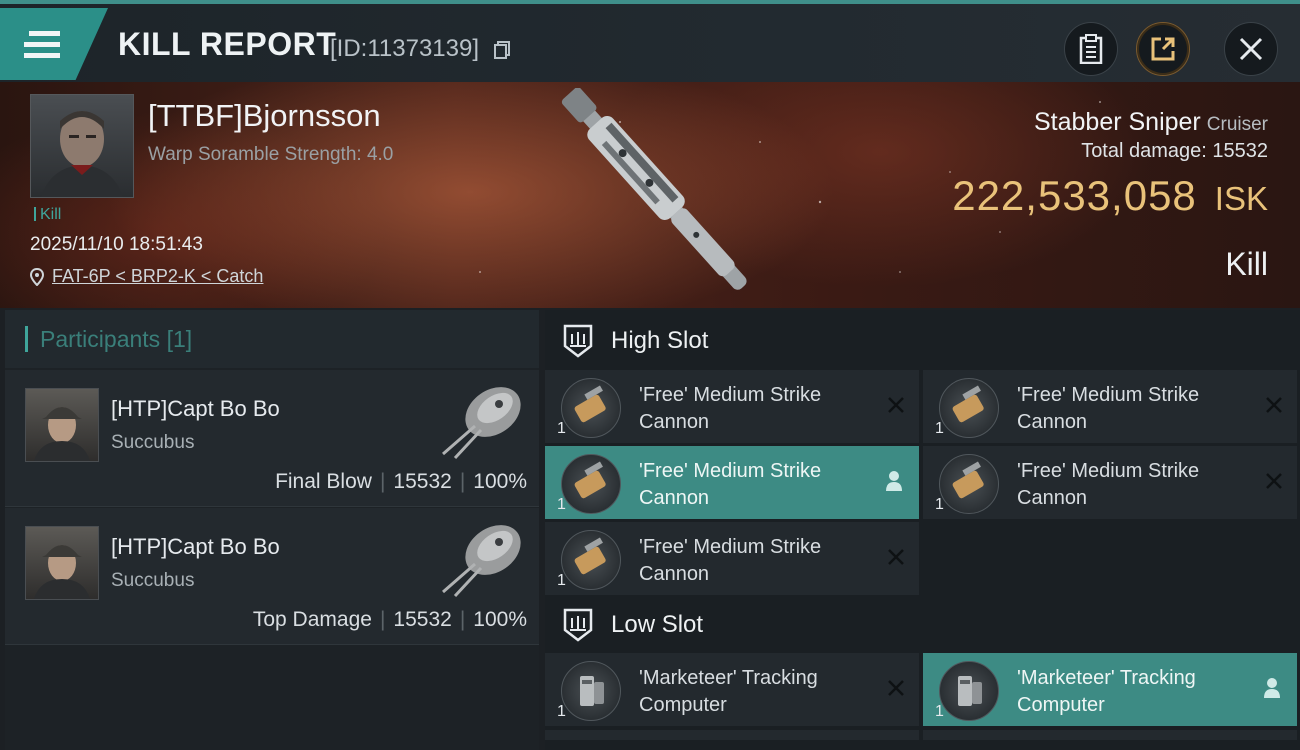 Image resolution: width=1300 pixels, height=750 pixels. I want to click on low-slot-title: Low Slot, so click(657, 624).